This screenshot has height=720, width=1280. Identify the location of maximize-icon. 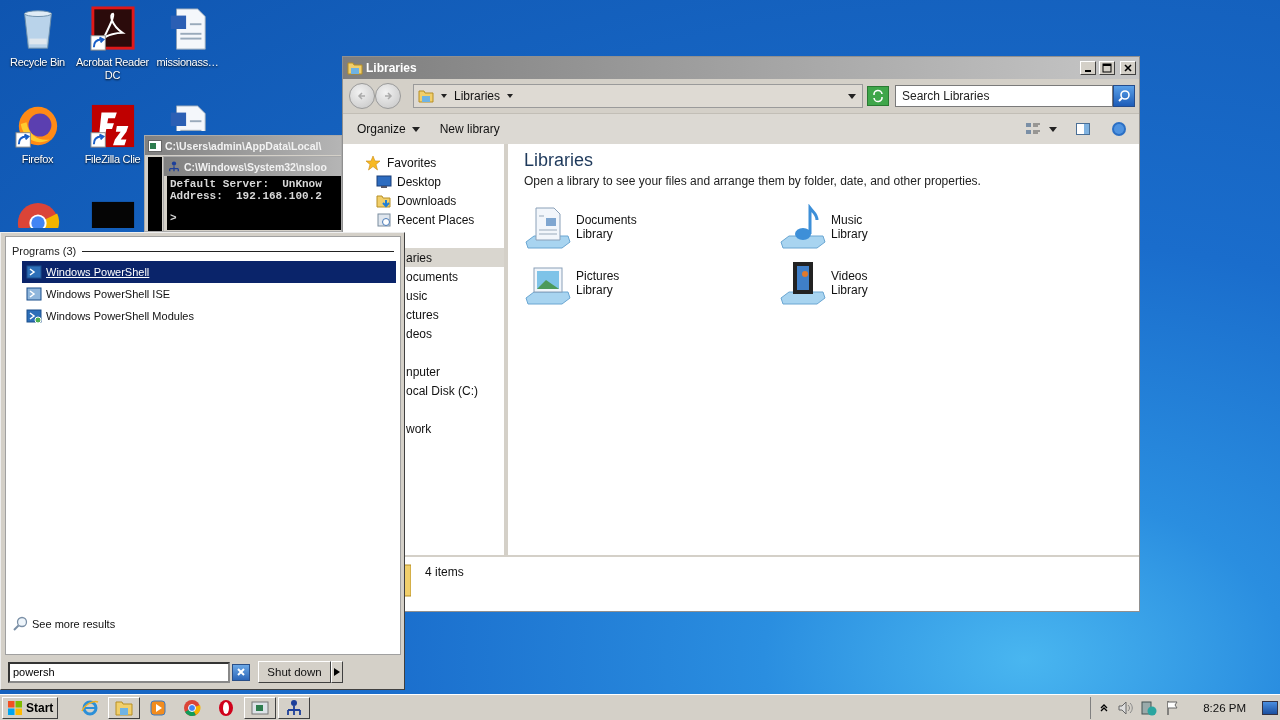
(1107, 68).